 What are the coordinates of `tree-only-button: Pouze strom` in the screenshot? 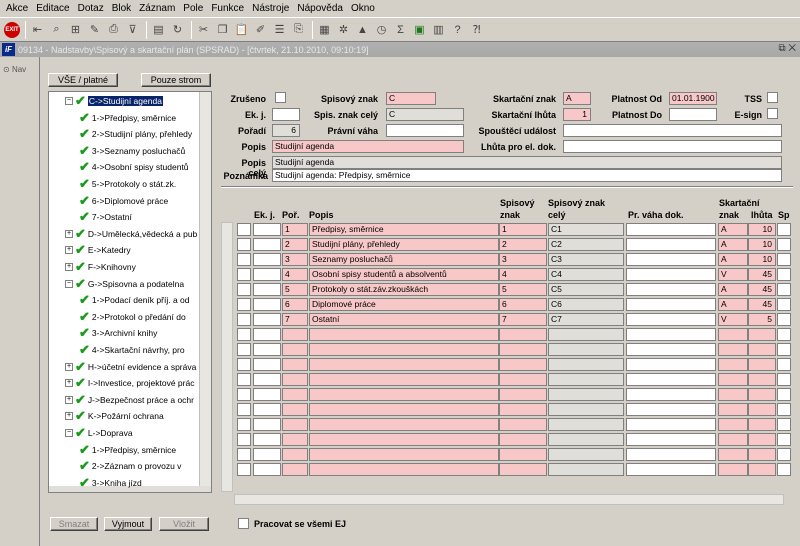 It's located at (176, 80).